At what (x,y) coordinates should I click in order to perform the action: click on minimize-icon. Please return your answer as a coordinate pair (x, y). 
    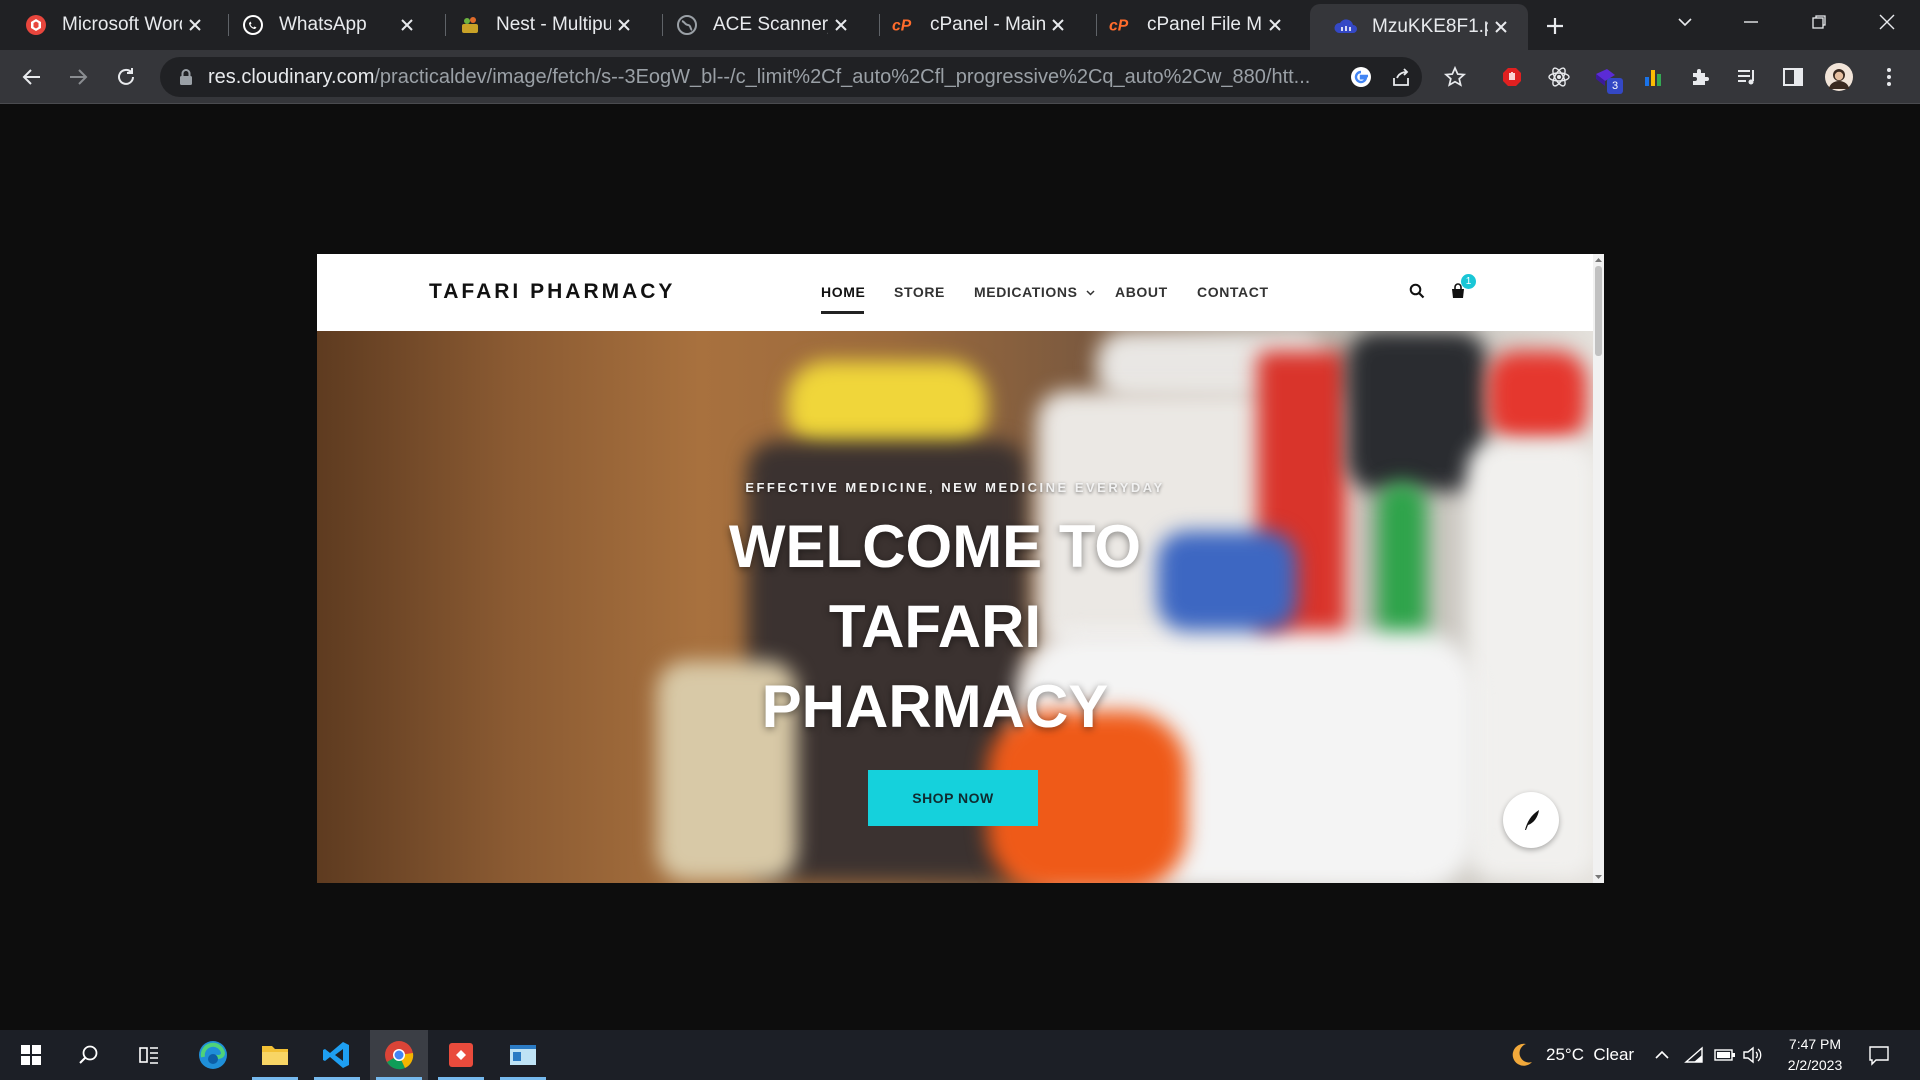
    Looking at the image, I should click on (1751, 22).